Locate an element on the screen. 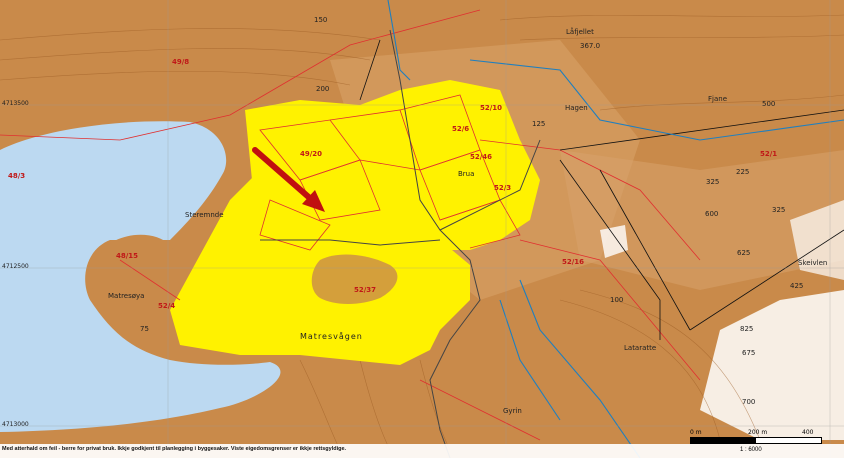 This screenshot has width=844, height=458. elevation-label: 675 is located at coordinates (749, 353).